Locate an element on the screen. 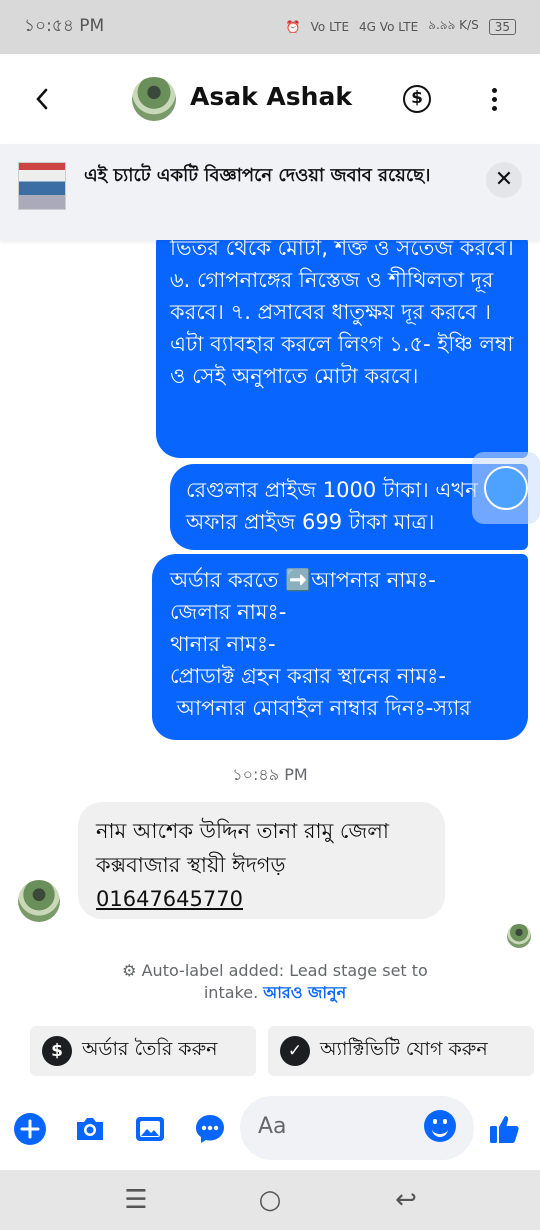 Image resolution: width=540 pixels, height=1230 pixels. battery-level: 35 is located at coordinates (502, 27).